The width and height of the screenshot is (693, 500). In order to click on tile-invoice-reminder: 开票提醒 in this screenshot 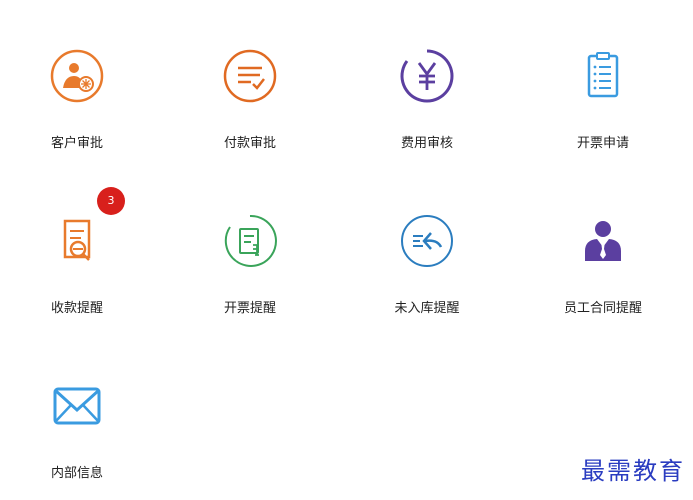, I will do `click(250, 255)`.